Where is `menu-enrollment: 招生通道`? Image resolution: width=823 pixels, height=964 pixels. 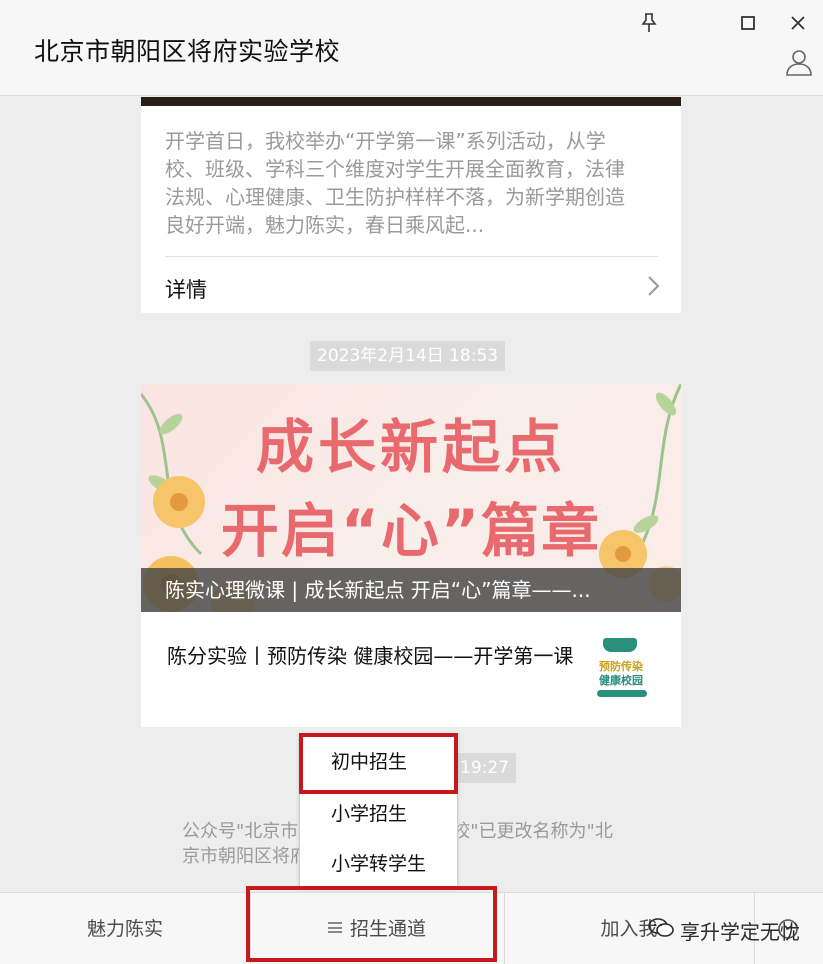
menu-enrollment: 招生通道 is located at coordinates (377, 928).